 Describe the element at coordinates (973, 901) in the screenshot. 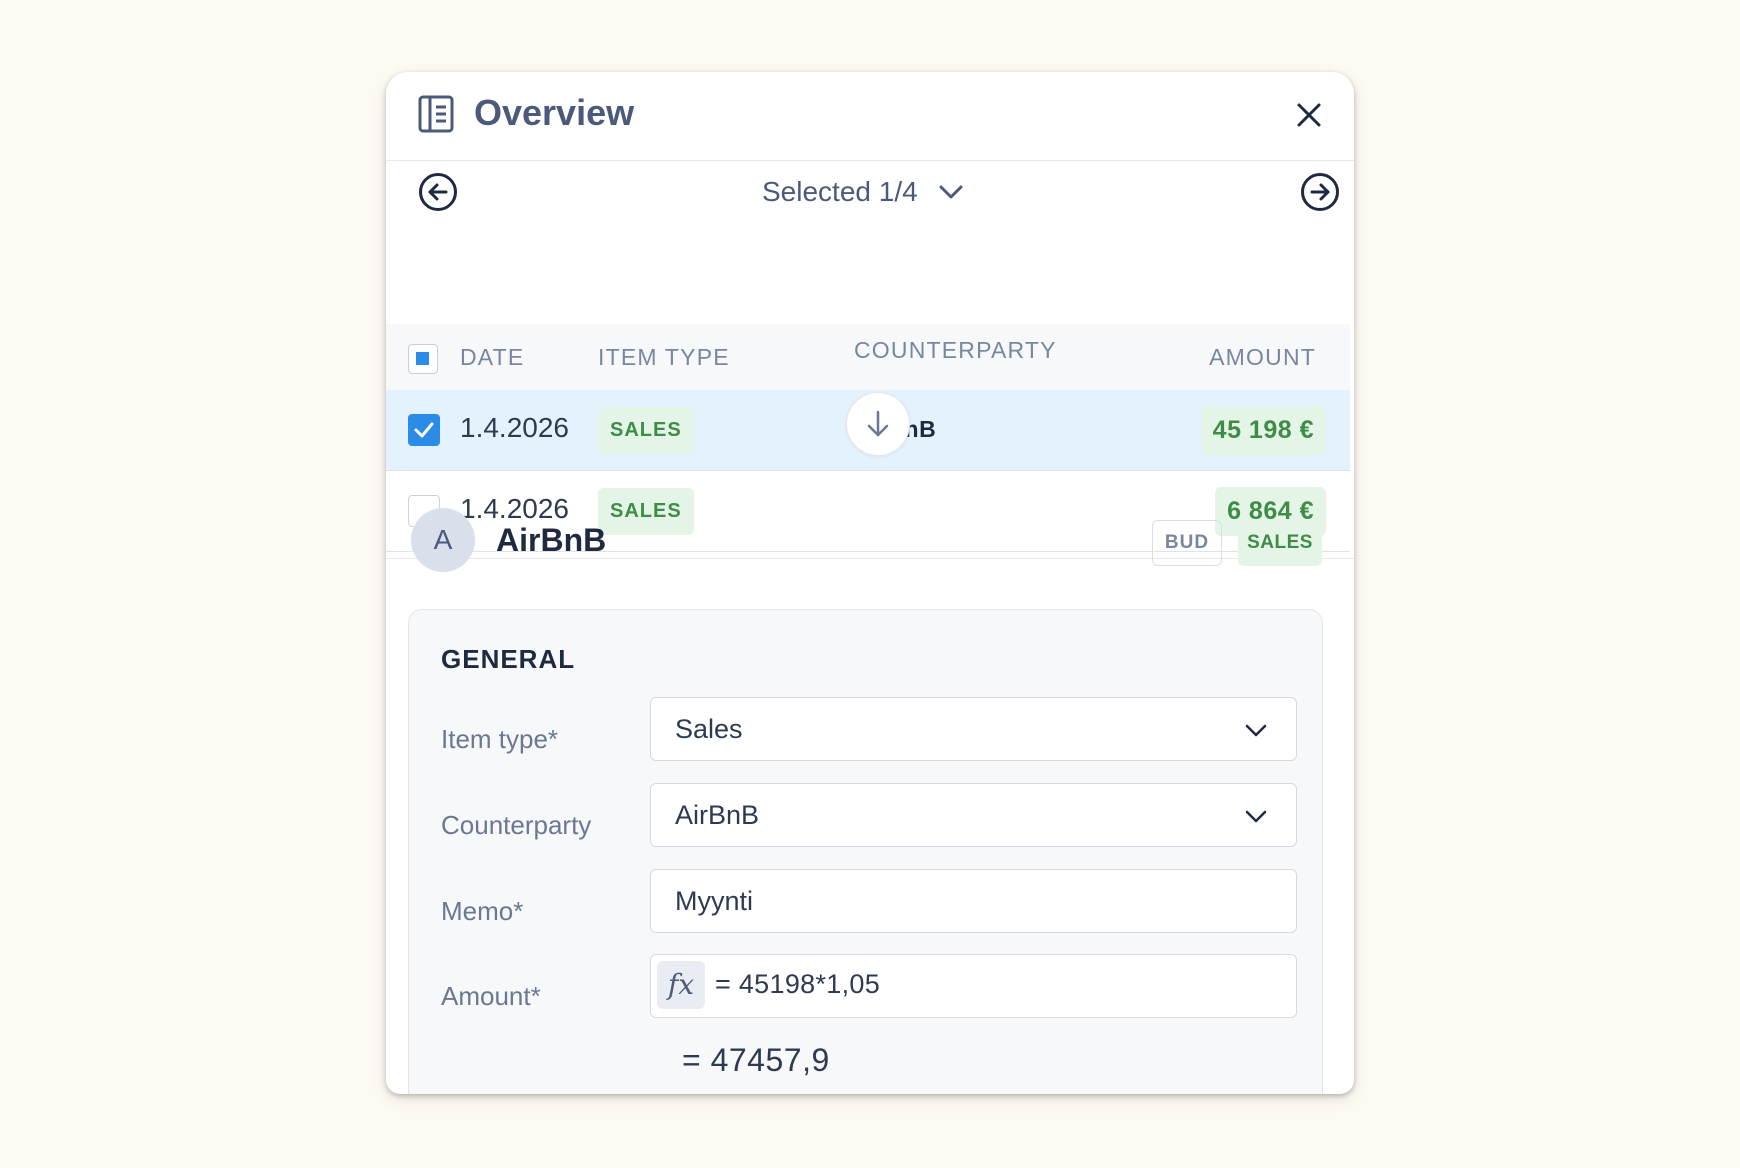

I see `memo-input: Myynti` at that location.